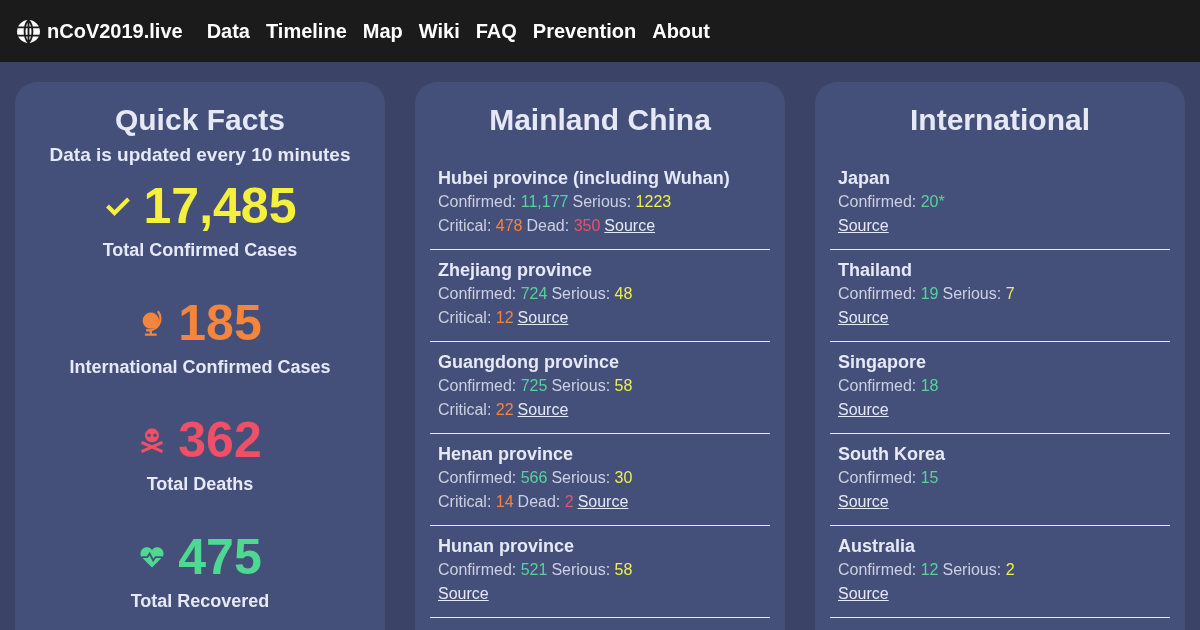 This screenshot has width=1200, height=630. I want to click on case-stat: Confirmed: 19, so click(888, 294).